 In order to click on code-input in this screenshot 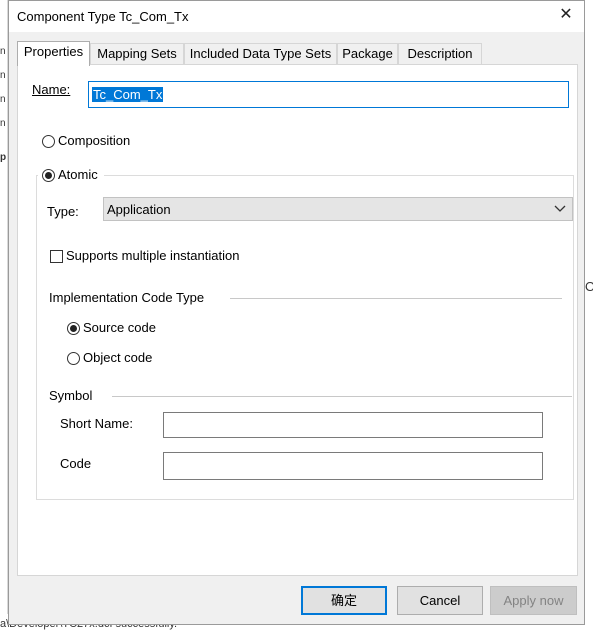, I will do `click(353, 466)`.